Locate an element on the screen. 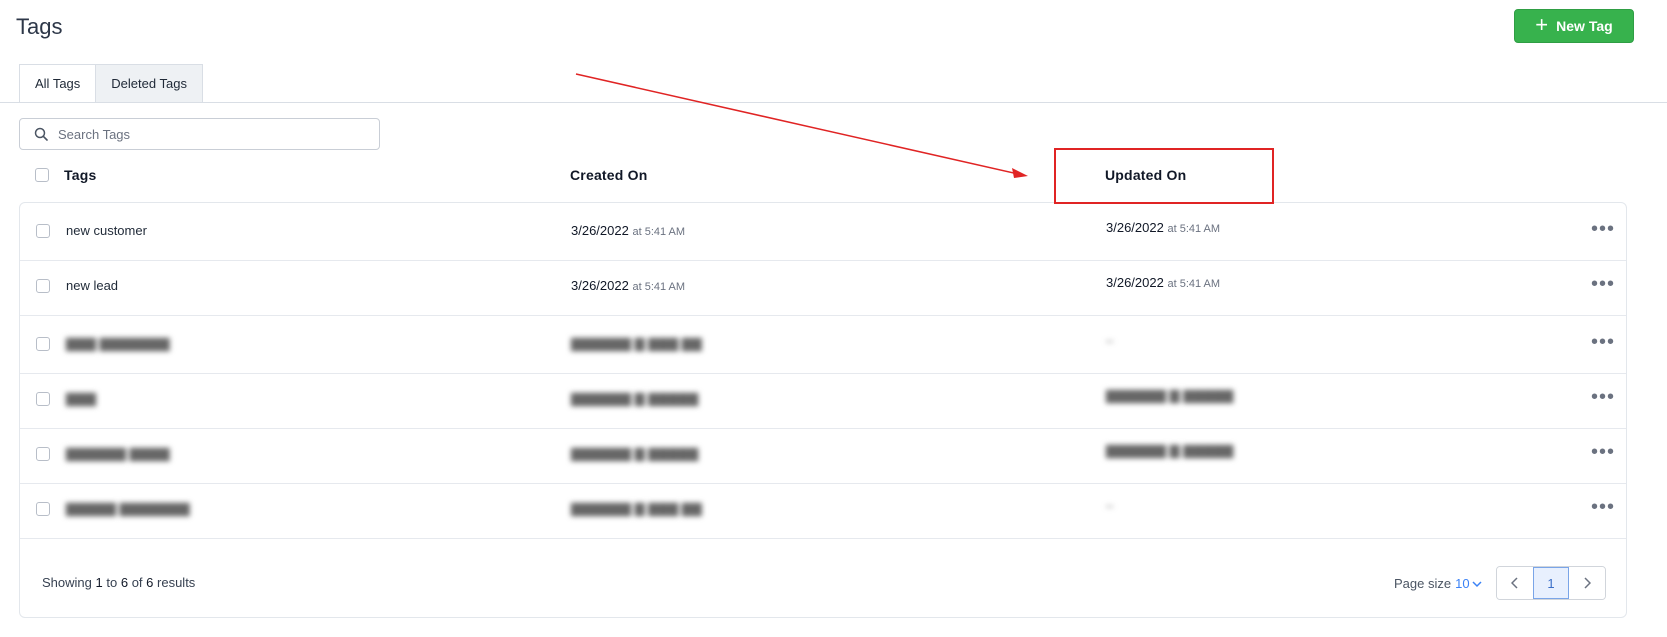 The image size is (1667, 637). new-tag-label: New Tag is located at coordinates (1584, 26).